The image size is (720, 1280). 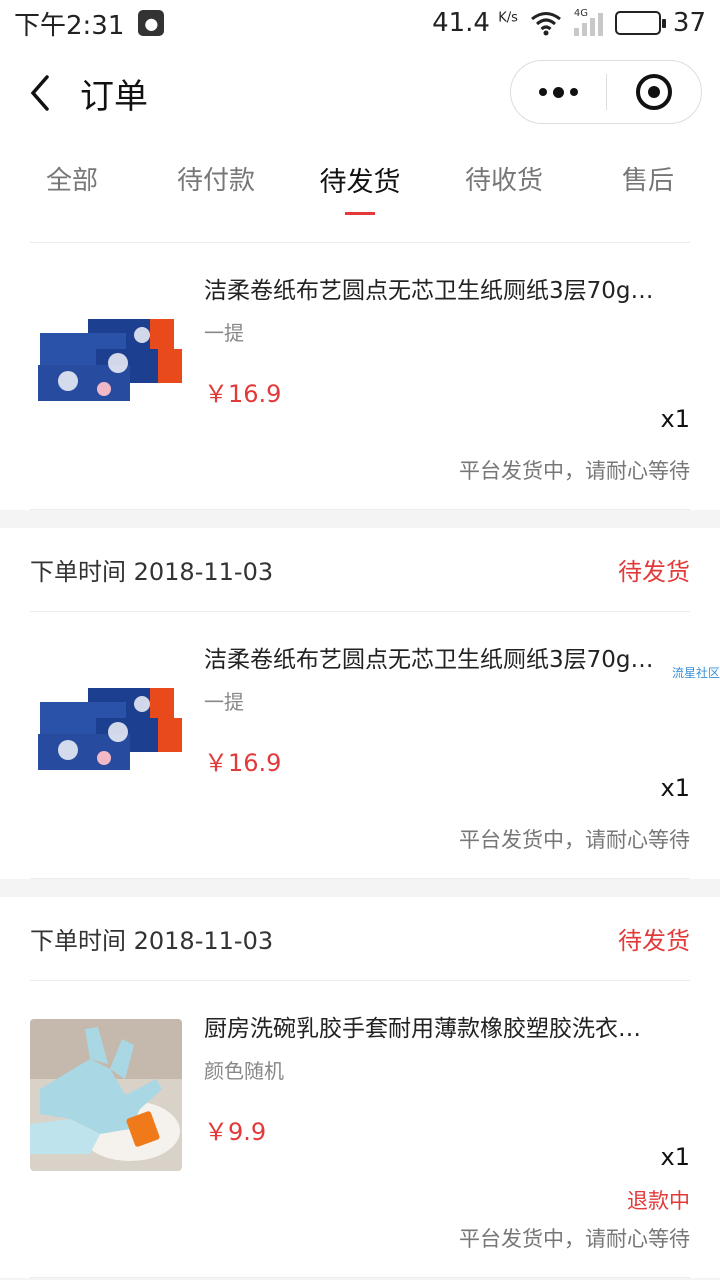 I want to click on battery-icon, so click(x=640, y=23).